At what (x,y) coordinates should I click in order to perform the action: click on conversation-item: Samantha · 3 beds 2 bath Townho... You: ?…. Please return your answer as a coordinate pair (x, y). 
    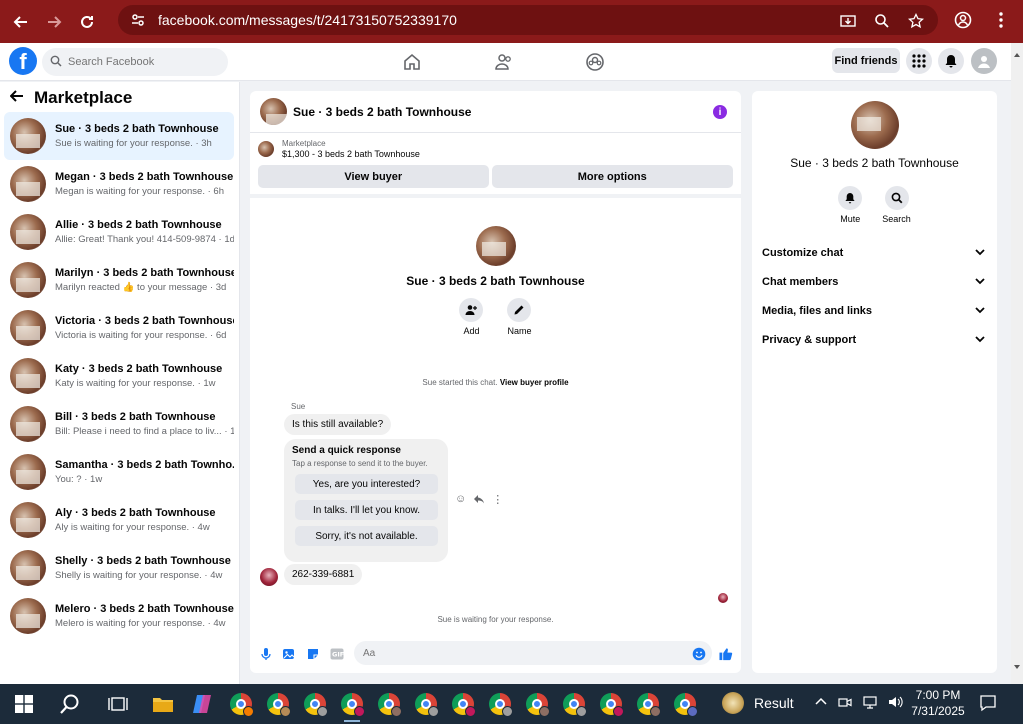
    Looking at the image, I should click on (119, 472).